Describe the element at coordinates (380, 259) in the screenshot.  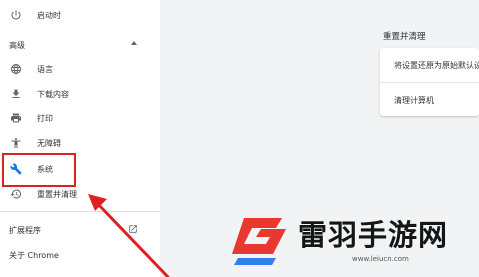
I see `watermark-url: www.leiucn.com` at that location.